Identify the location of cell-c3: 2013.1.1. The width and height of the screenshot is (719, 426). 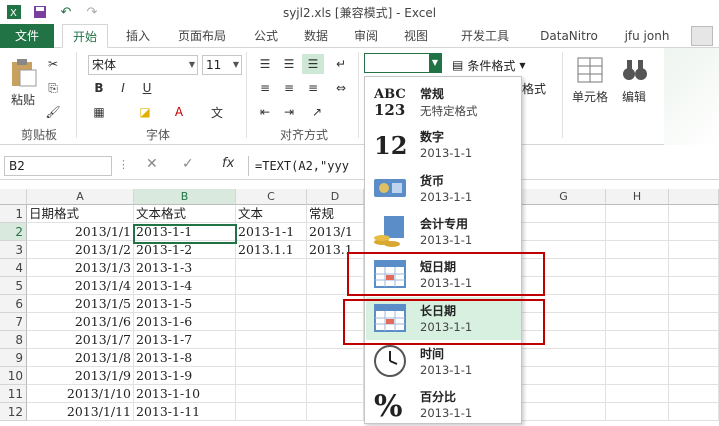
(271, 250).